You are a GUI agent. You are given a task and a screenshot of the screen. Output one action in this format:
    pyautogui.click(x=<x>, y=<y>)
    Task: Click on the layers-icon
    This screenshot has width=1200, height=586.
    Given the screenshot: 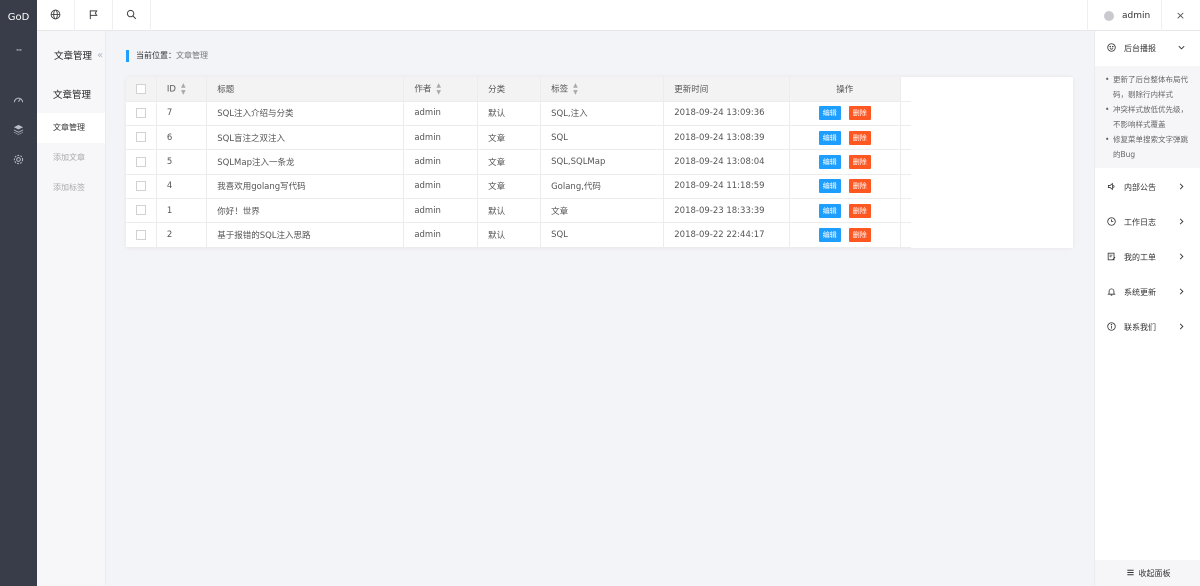 What is the action you would take?
    pyautogui.click(x=18, y=131)
    